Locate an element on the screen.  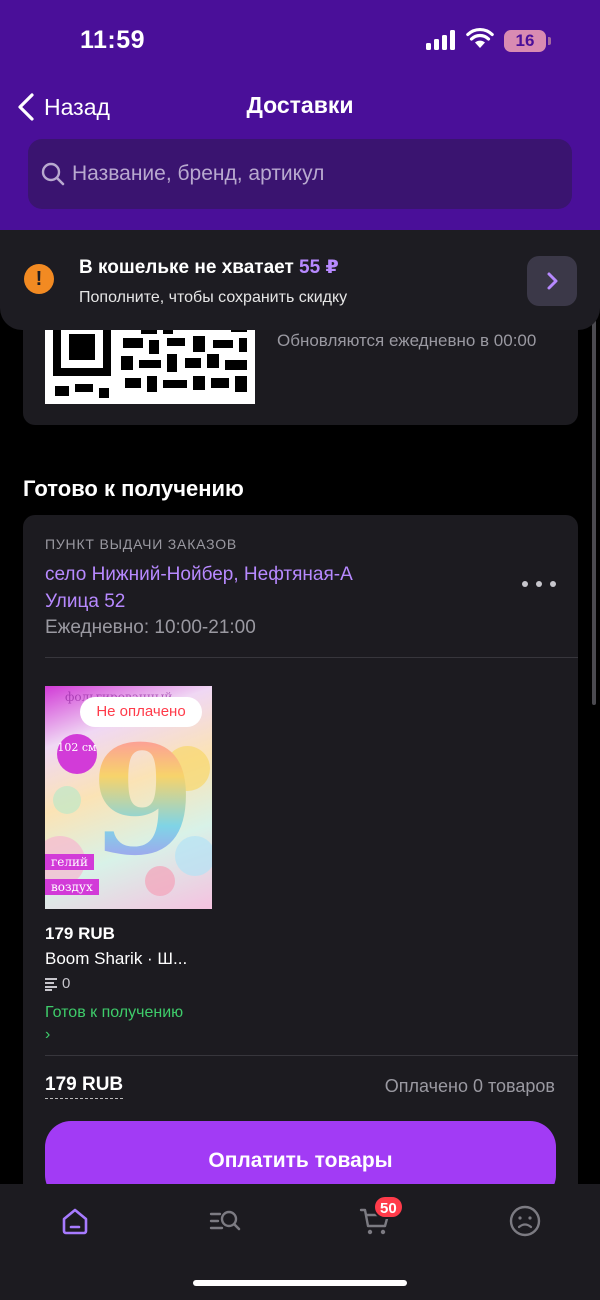
section-title: Готово к получению is located at coordinates (133, 488).